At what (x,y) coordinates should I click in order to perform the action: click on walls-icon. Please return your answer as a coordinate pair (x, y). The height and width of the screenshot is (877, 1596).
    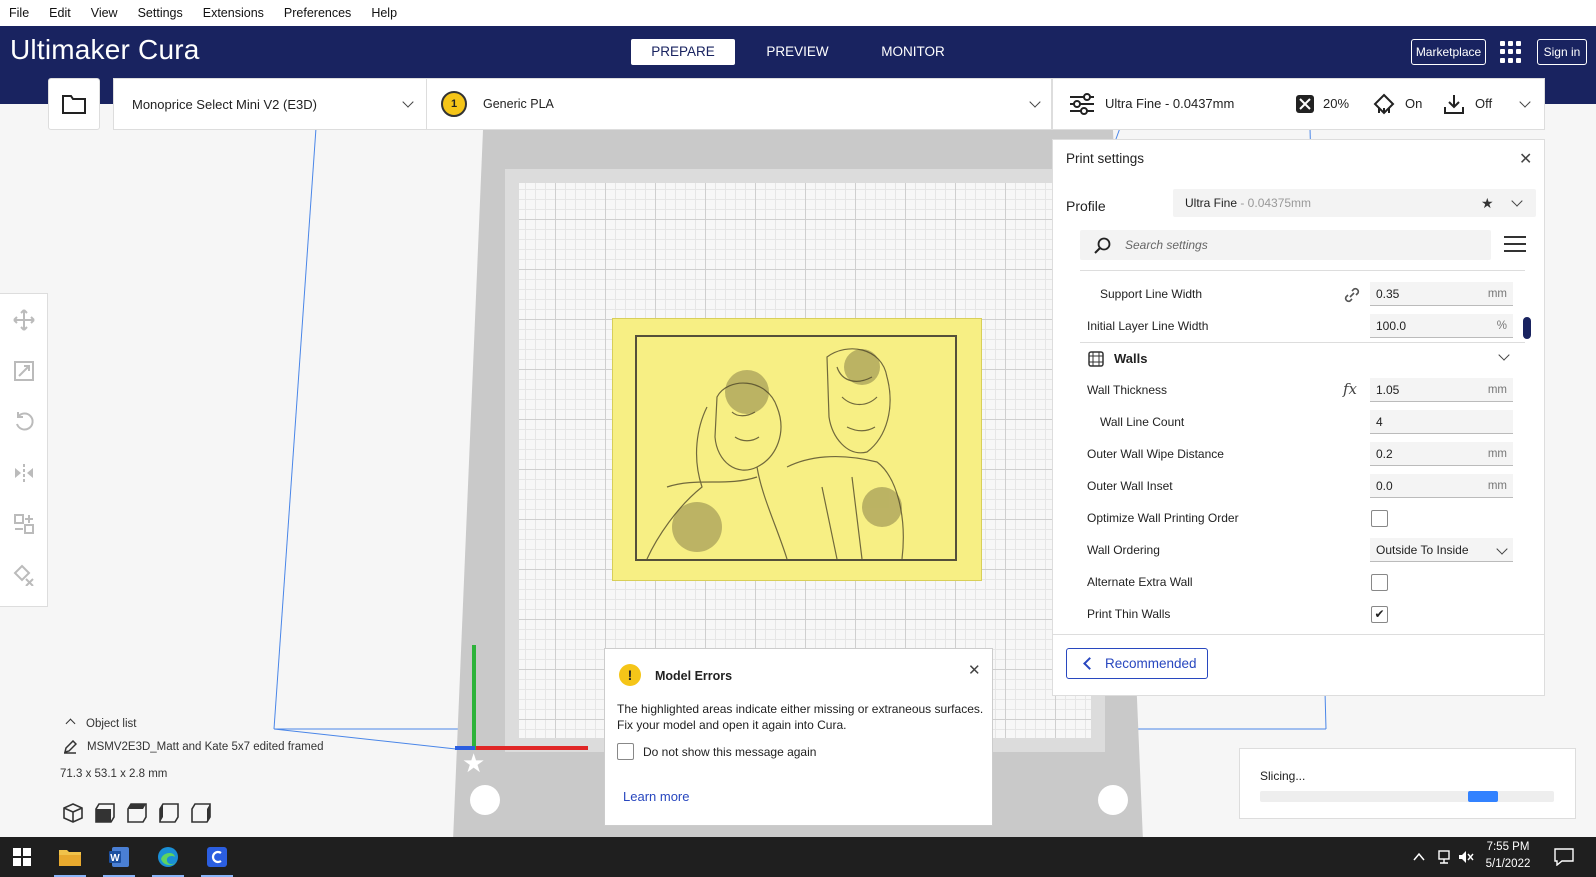
    Looking at the image, I should click on (1096, 359).